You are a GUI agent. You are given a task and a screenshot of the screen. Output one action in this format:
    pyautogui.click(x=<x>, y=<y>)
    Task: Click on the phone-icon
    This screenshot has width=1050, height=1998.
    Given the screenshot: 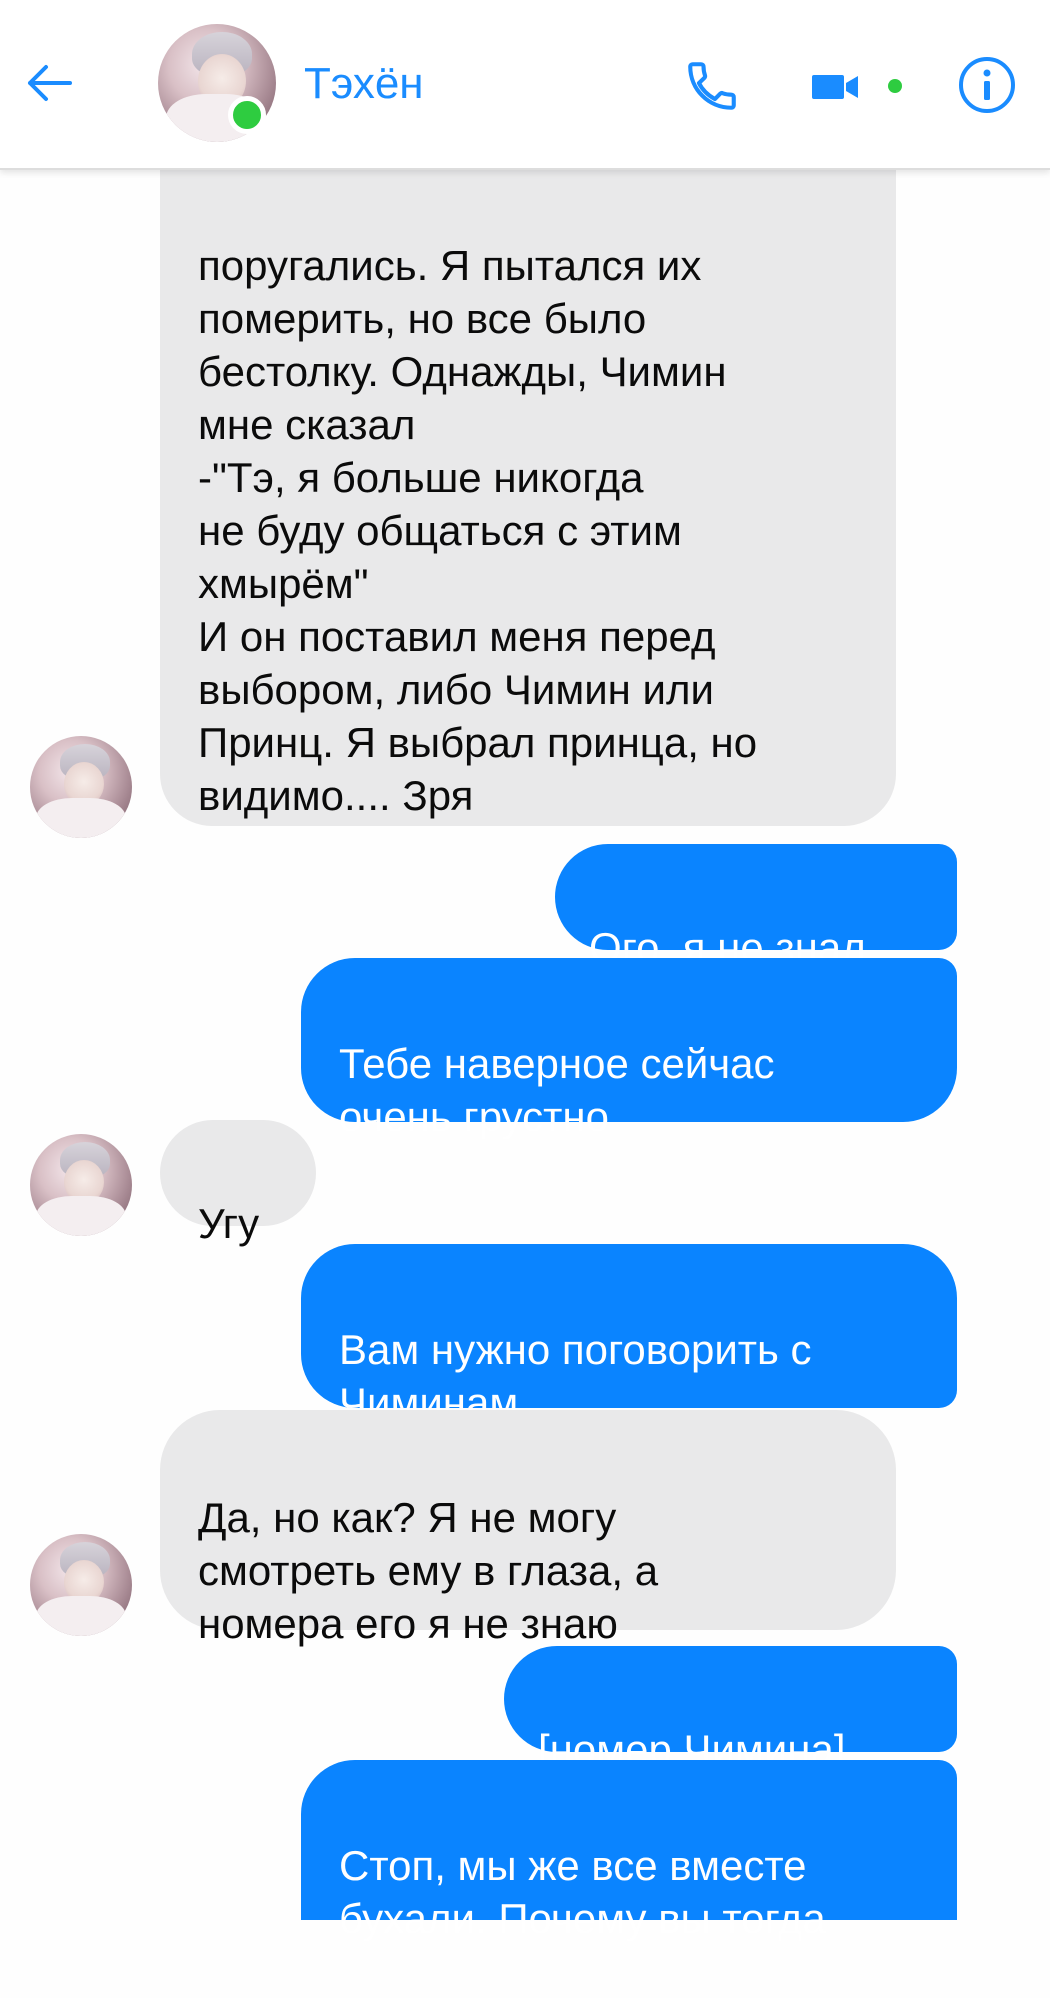 What is the action you would take?
    pyautogui.click(x=712, y=86)
    